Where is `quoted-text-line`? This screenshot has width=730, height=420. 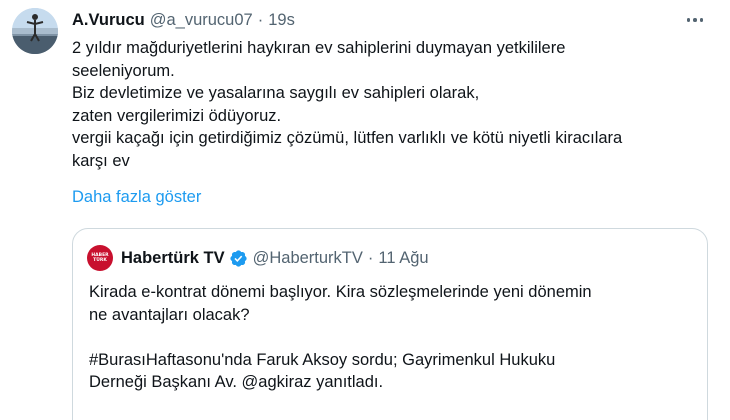 quoted-text-line is located at coordinates (389, 337).